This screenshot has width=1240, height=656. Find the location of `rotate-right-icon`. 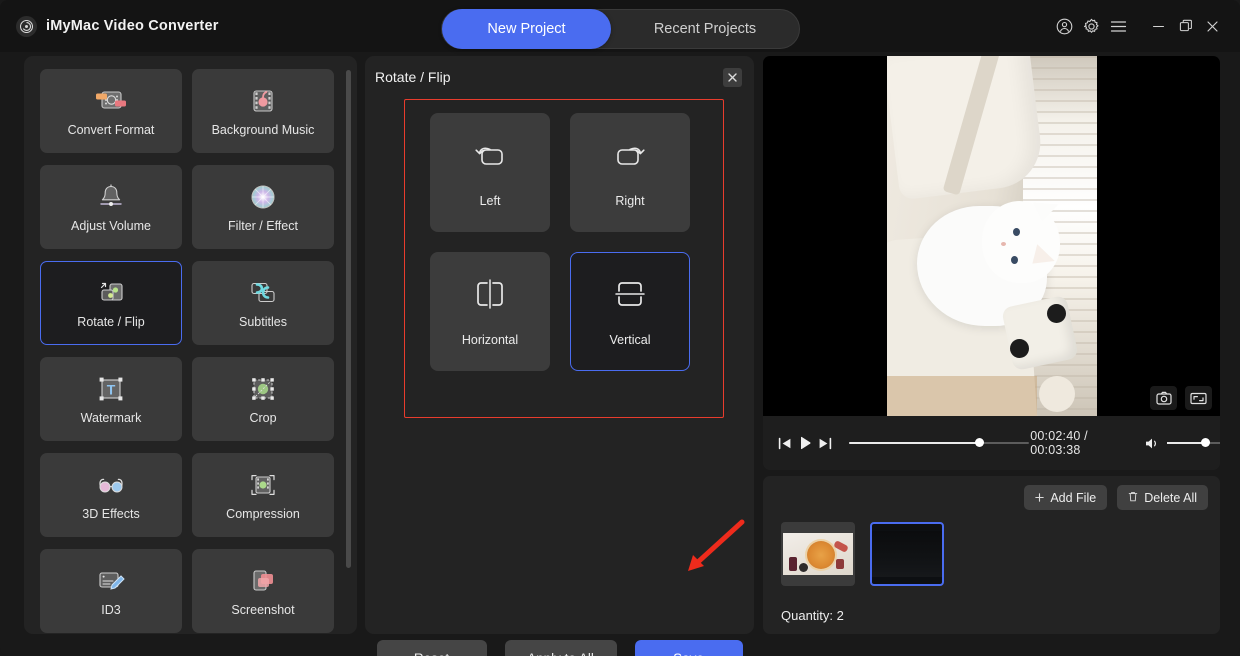

rotate-right-icon is located at coordinates (630, 155).